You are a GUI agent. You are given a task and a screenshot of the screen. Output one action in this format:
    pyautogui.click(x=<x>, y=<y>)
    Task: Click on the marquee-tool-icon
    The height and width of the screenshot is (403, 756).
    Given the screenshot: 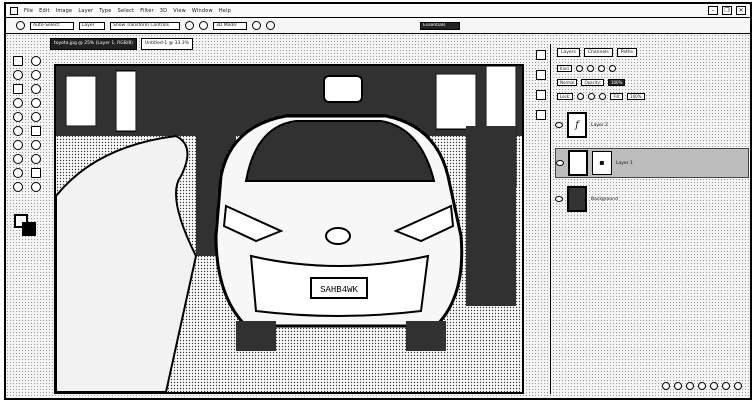 What is the action you would take?
    pyautogui.click(x=35, y=60)
    